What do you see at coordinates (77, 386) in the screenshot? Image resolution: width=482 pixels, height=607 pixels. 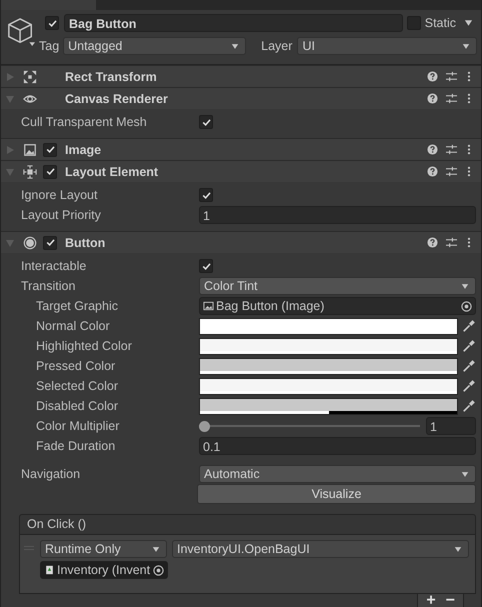 I see `property-label: Selected Color` at bounding box center [77, 386].